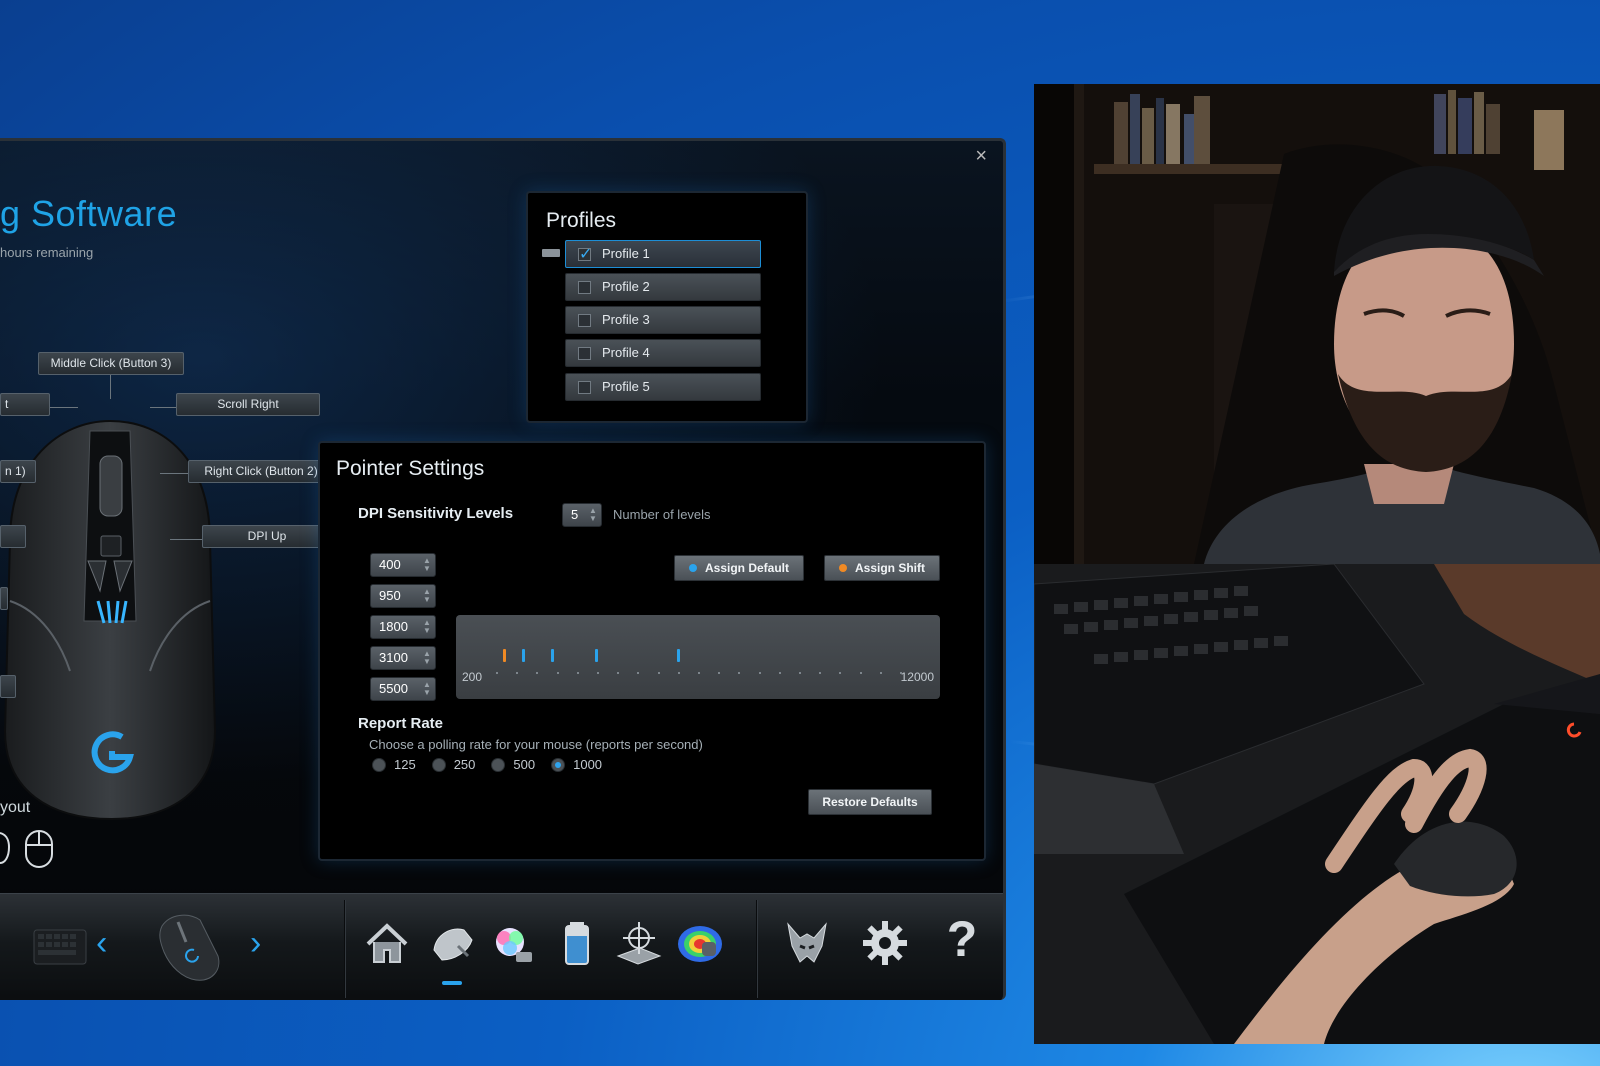 The width and height of the screenshot is (1600, 1066). What do you see at coordinates (464, 764) in the screenshot?
I see `radio-label: 250` at bounding box center [464, 764].